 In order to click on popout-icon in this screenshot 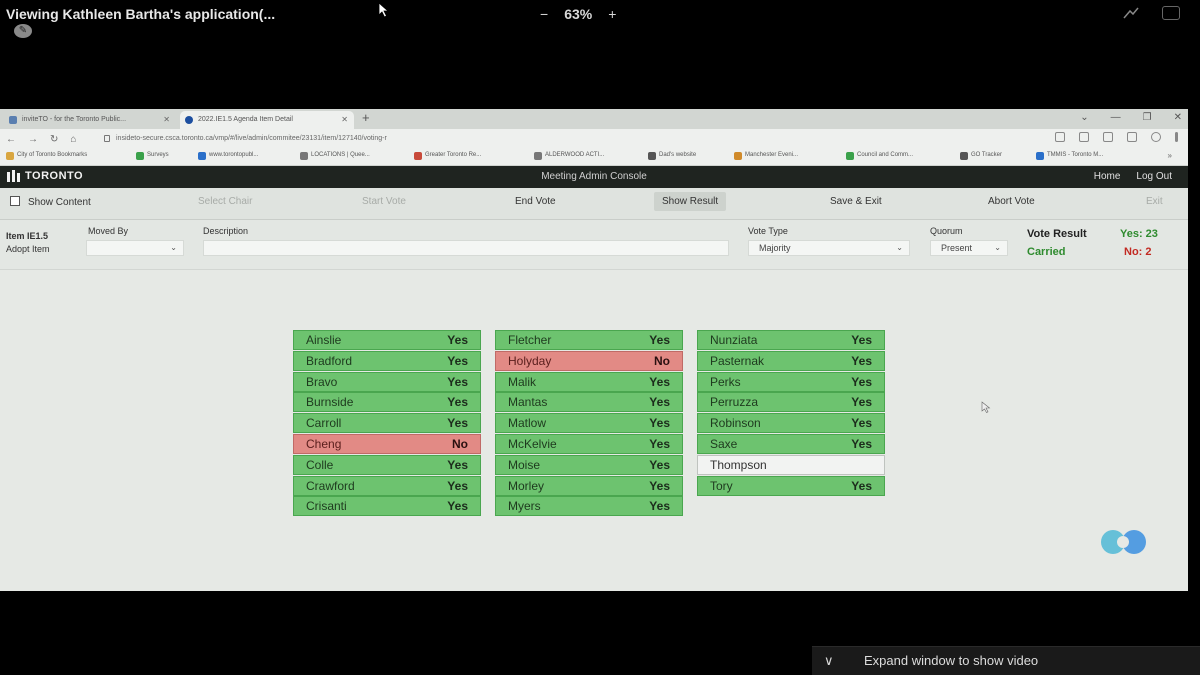, I will do `click(1171, 13)`.